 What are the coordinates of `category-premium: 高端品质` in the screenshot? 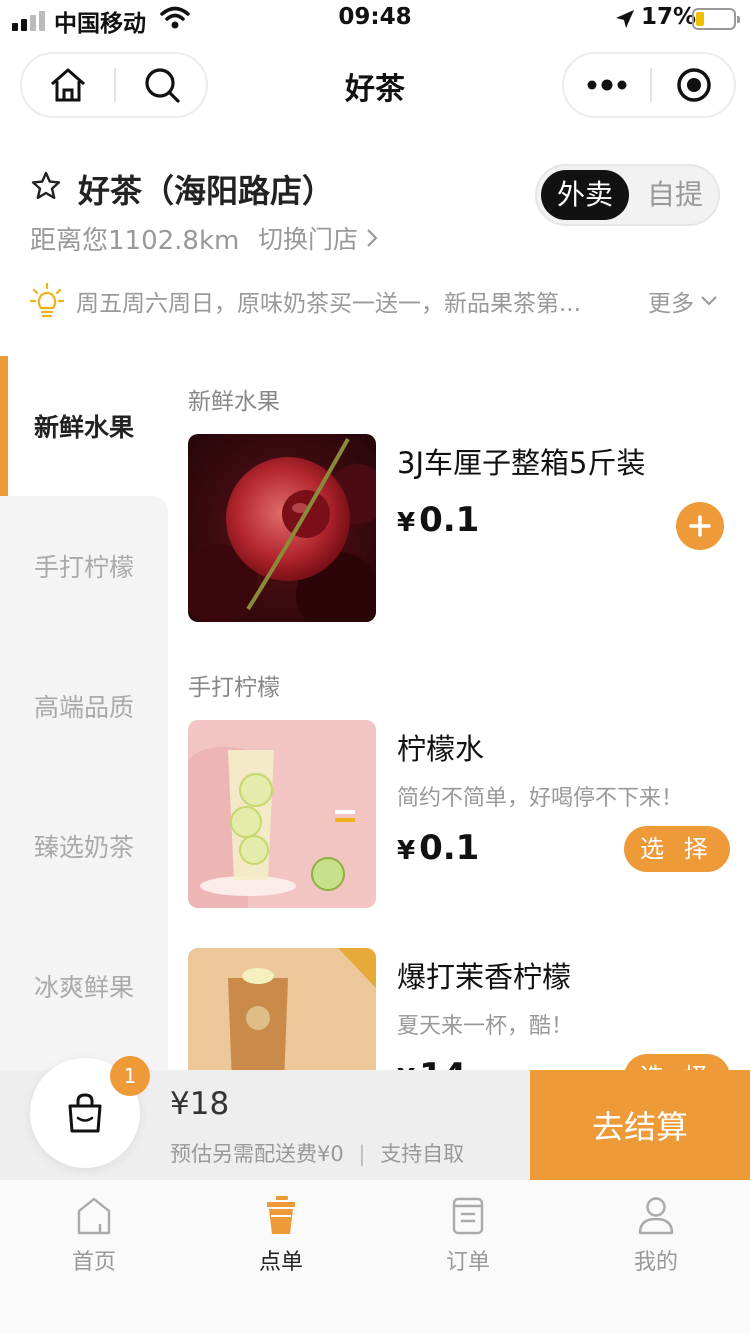 It's located at (84, 706).